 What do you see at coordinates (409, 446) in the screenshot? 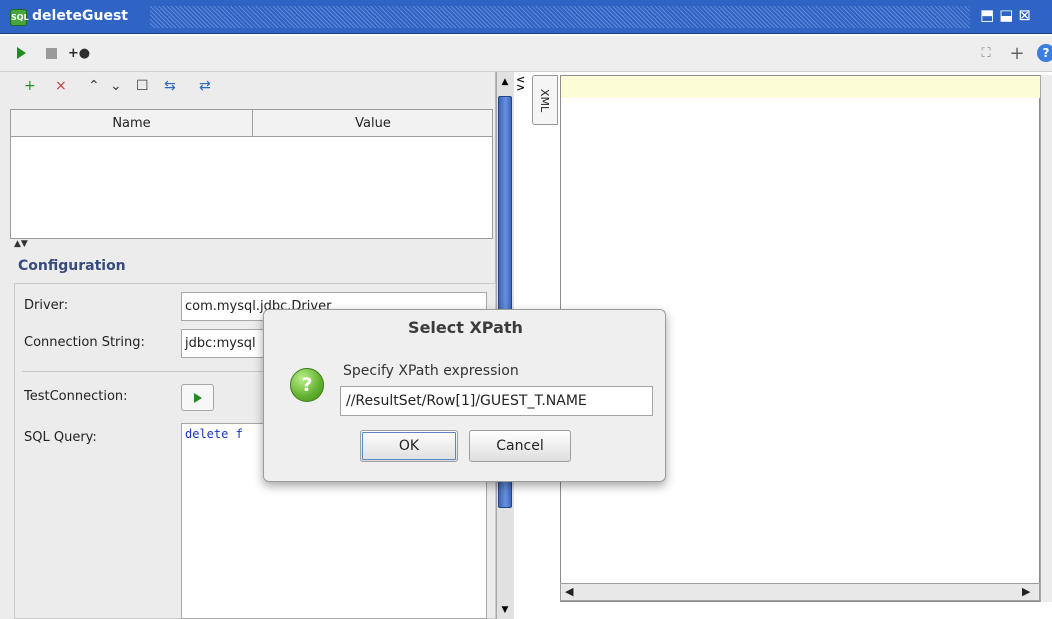
I see `ok-button: OK` at bounding box center [409, 446].